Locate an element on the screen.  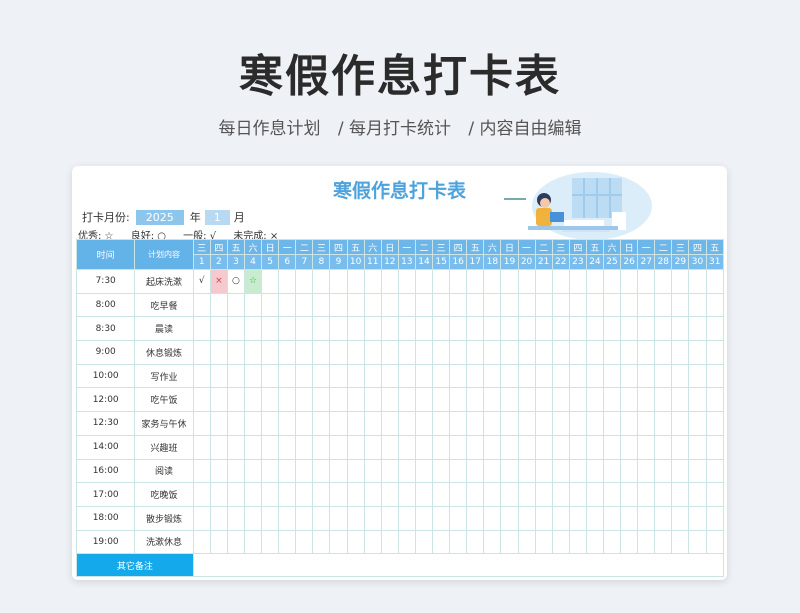
checkin-cell: ○ is located at coordinates (236, 281).